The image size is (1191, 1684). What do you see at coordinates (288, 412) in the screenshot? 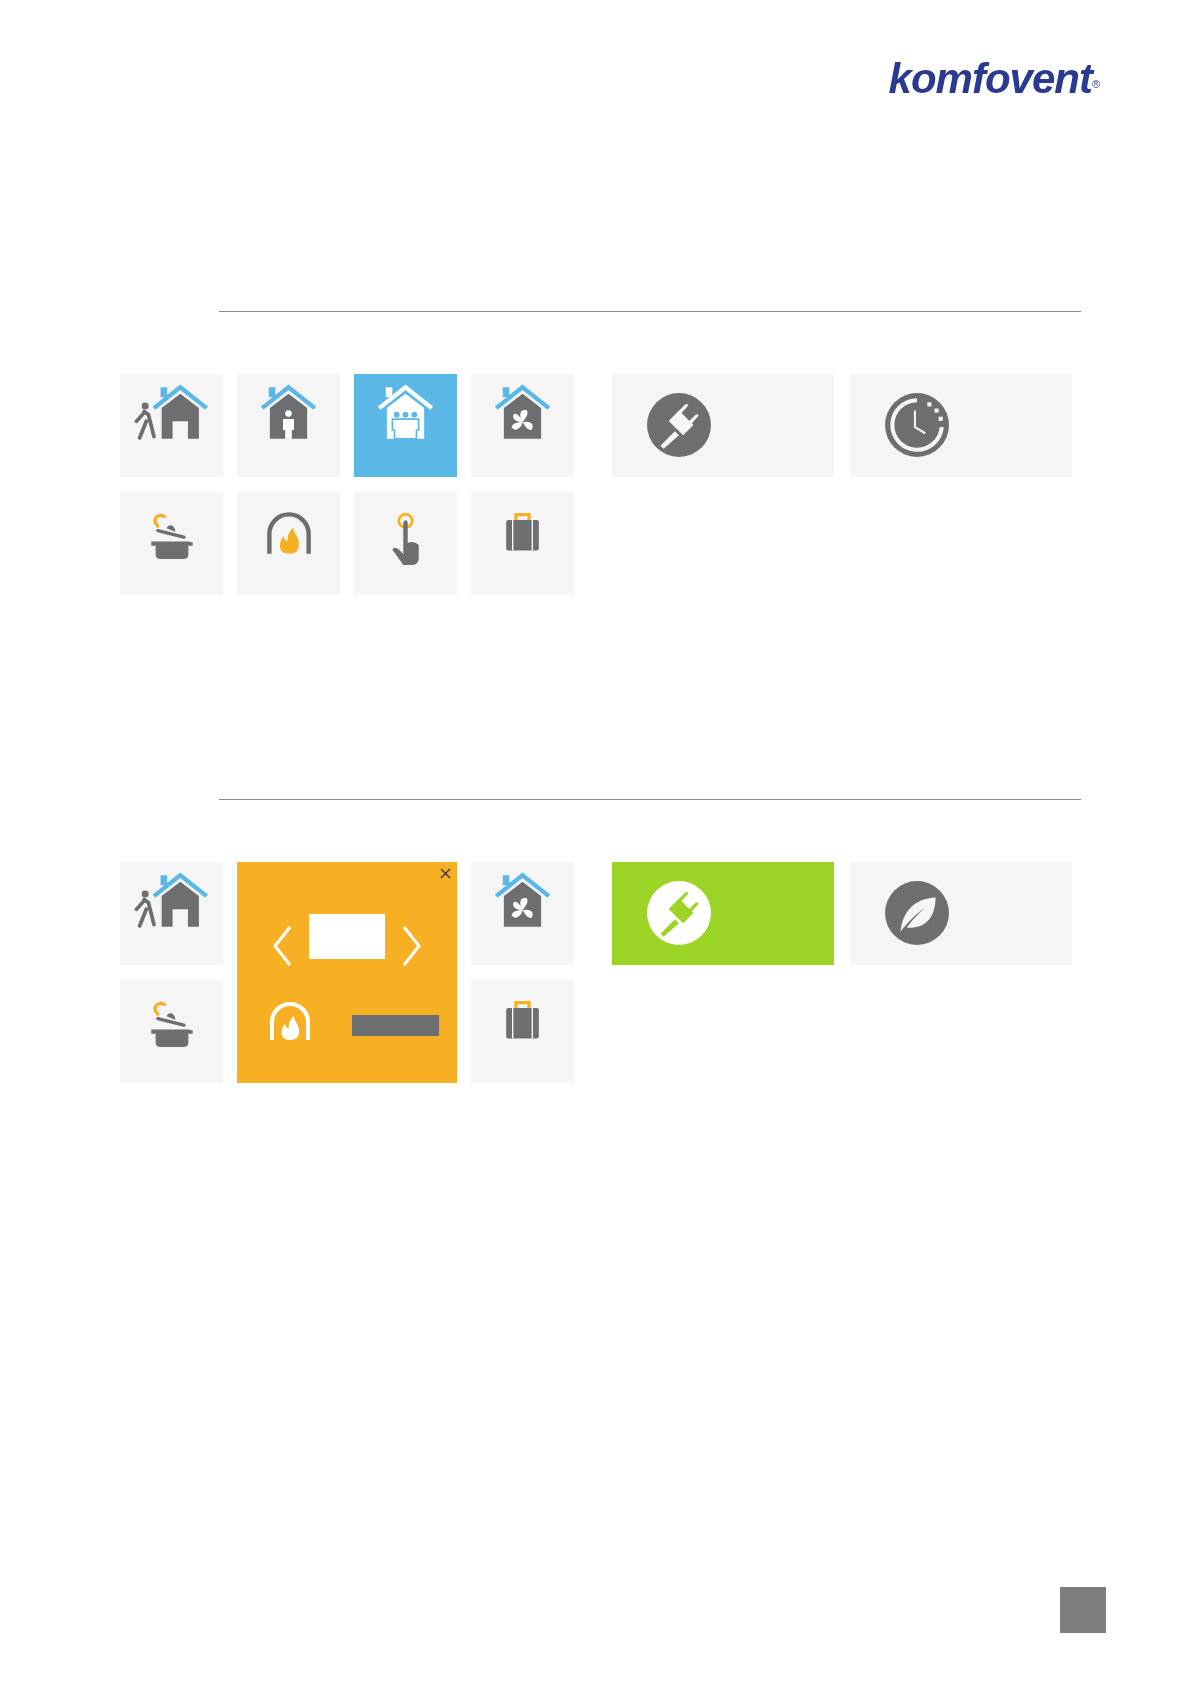
I see `home-icon` at bounding box center [288, 412].